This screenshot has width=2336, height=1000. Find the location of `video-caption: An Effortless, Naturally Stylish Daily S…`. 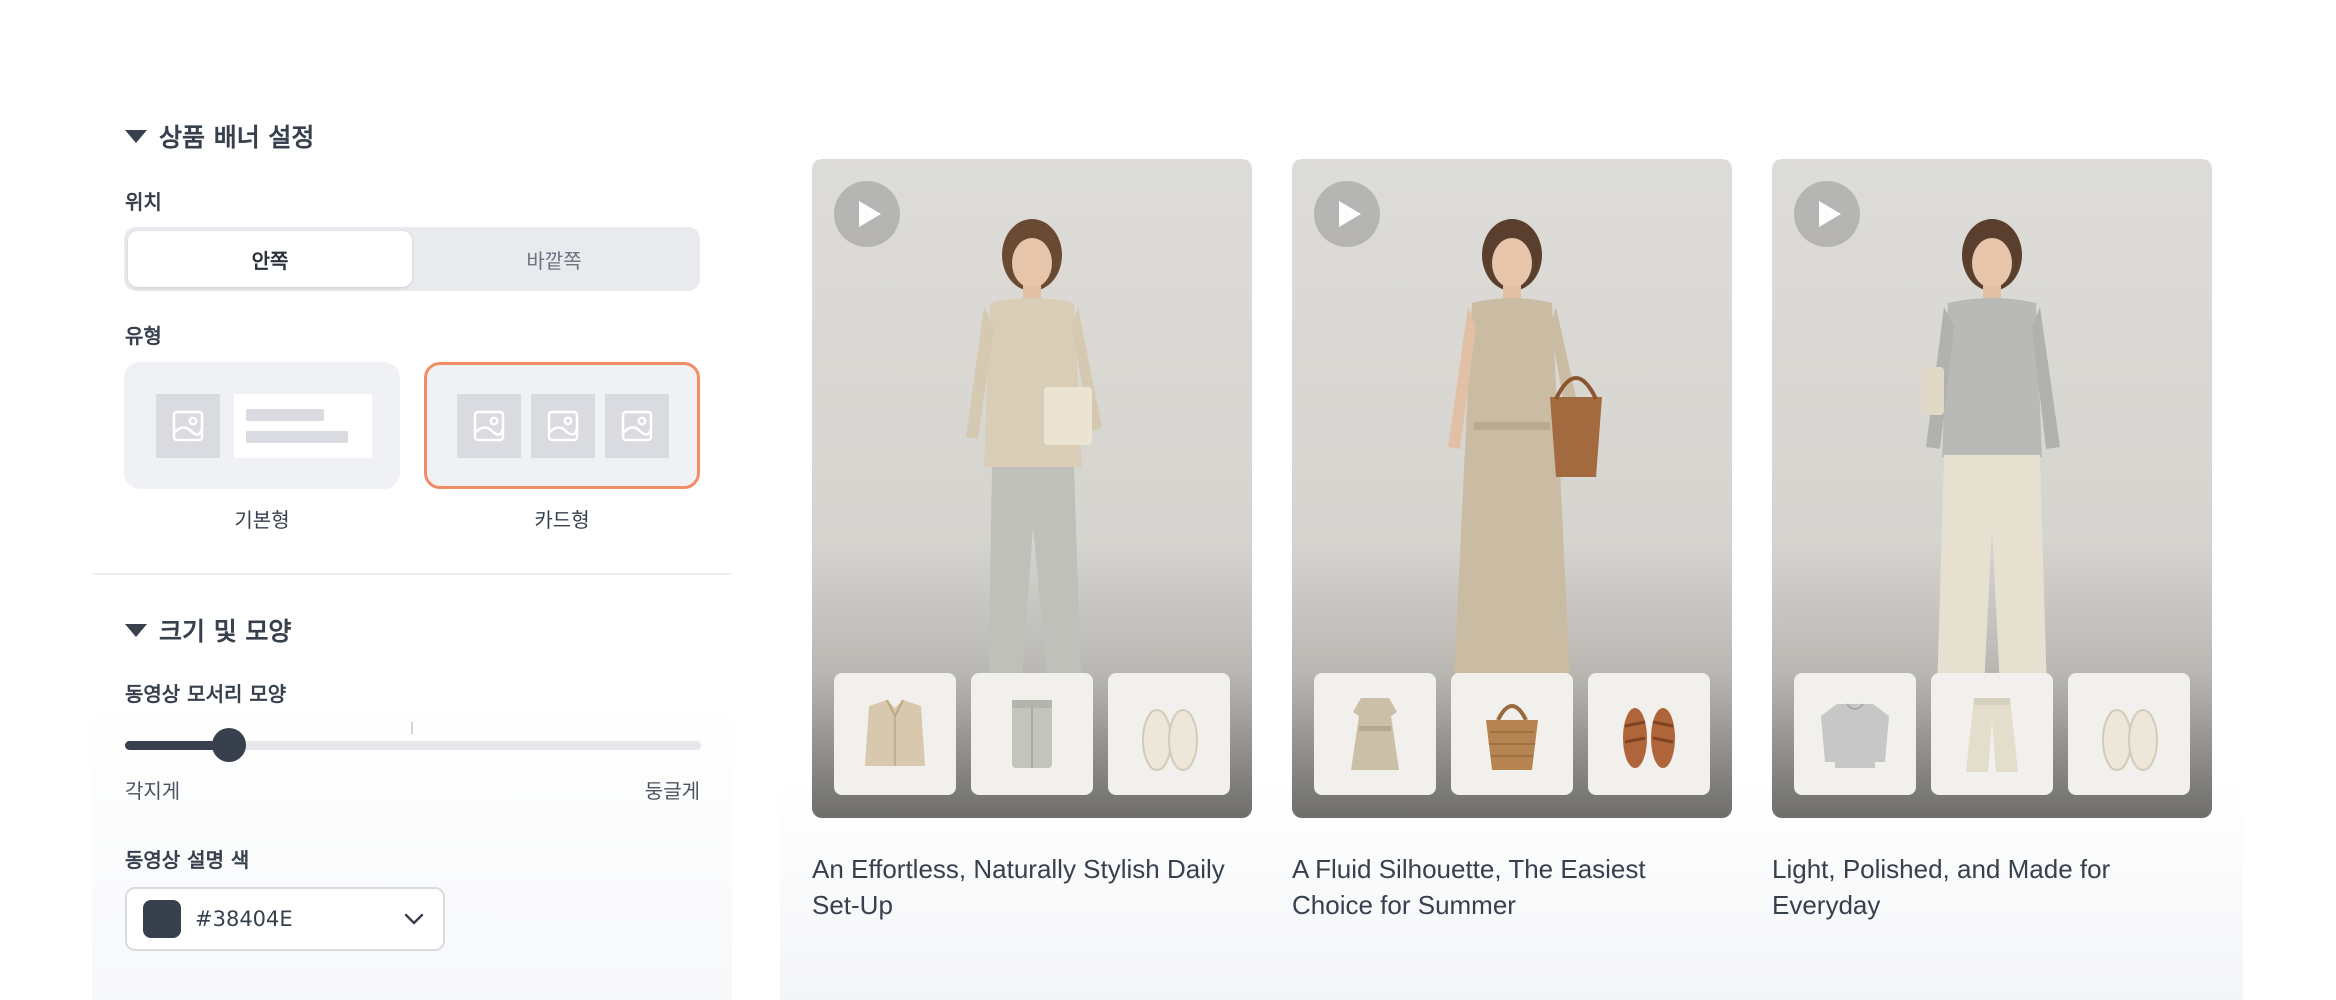

video-caption: An Effortless, Naturally Stylish Daily S… is located at coordinates (1018, 887).